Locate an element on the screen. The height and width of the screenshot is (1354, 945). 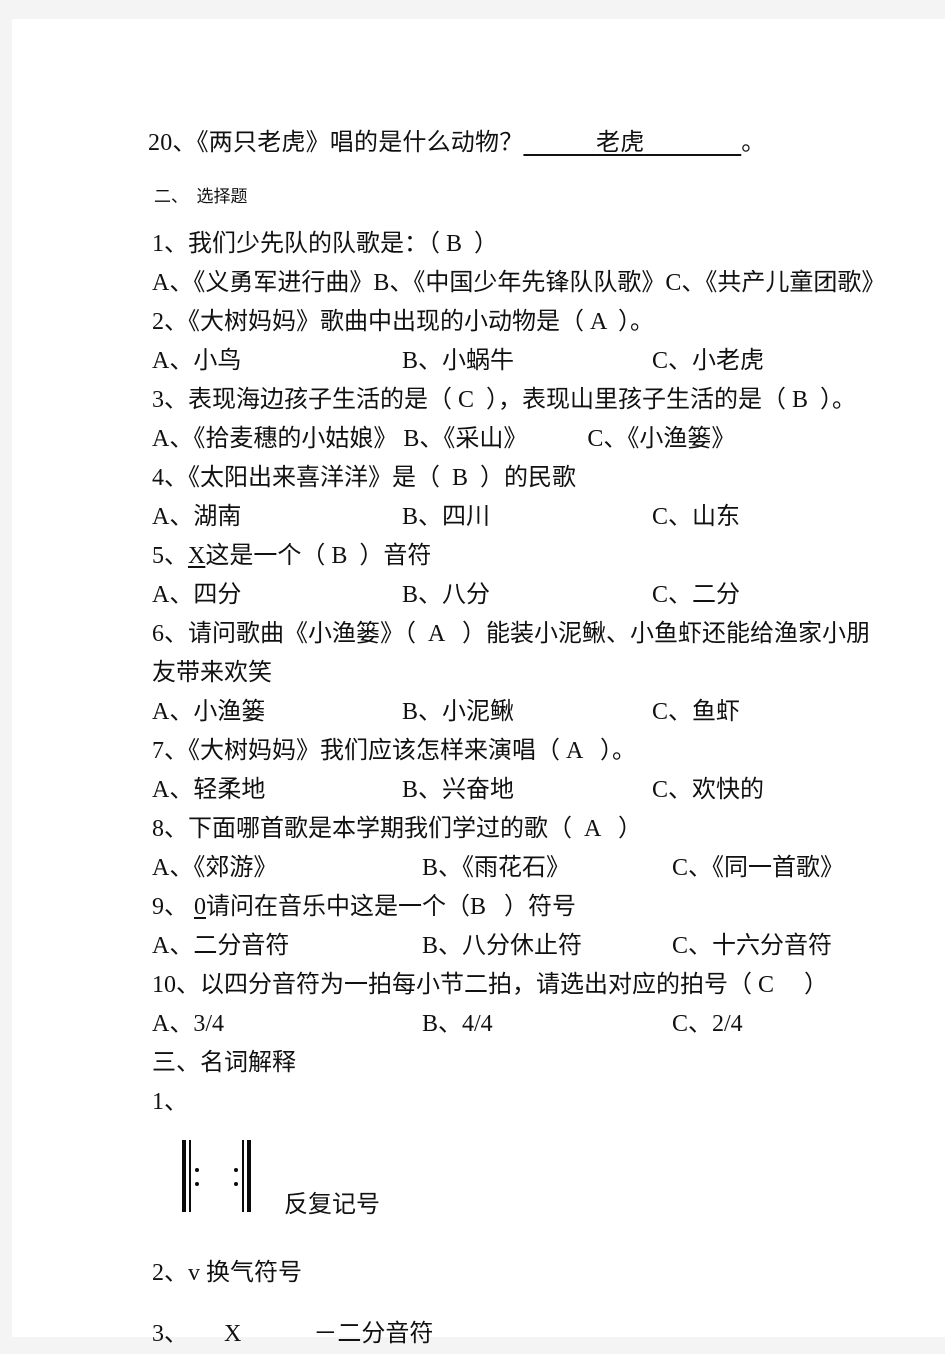
question-7-options: A、轻柔地 B、兴奋地 C、欢快的 is located at coordinates (522, 790).